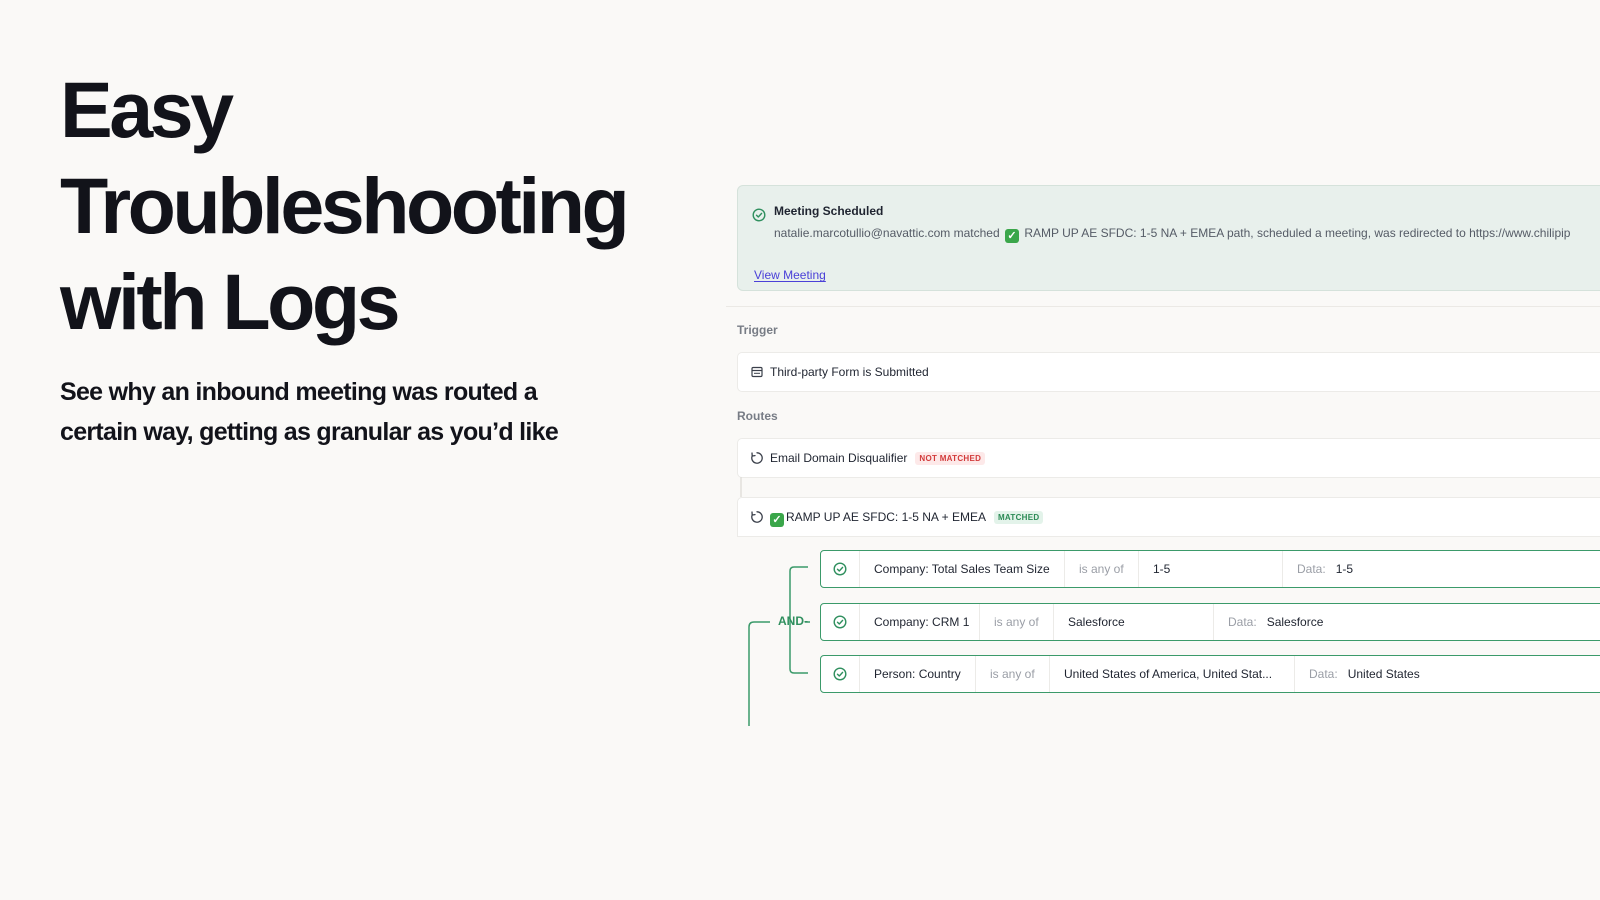 This screenshot has width=1600, height=900. I want to click on condition-value: 1-5, so click(1210, 569).